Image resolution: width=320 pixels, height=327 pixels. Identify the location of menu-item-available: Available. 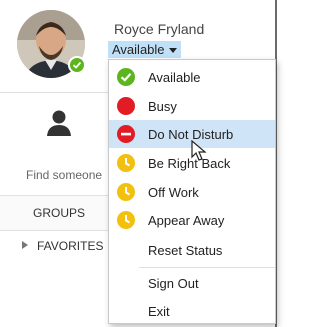
(192, 77).